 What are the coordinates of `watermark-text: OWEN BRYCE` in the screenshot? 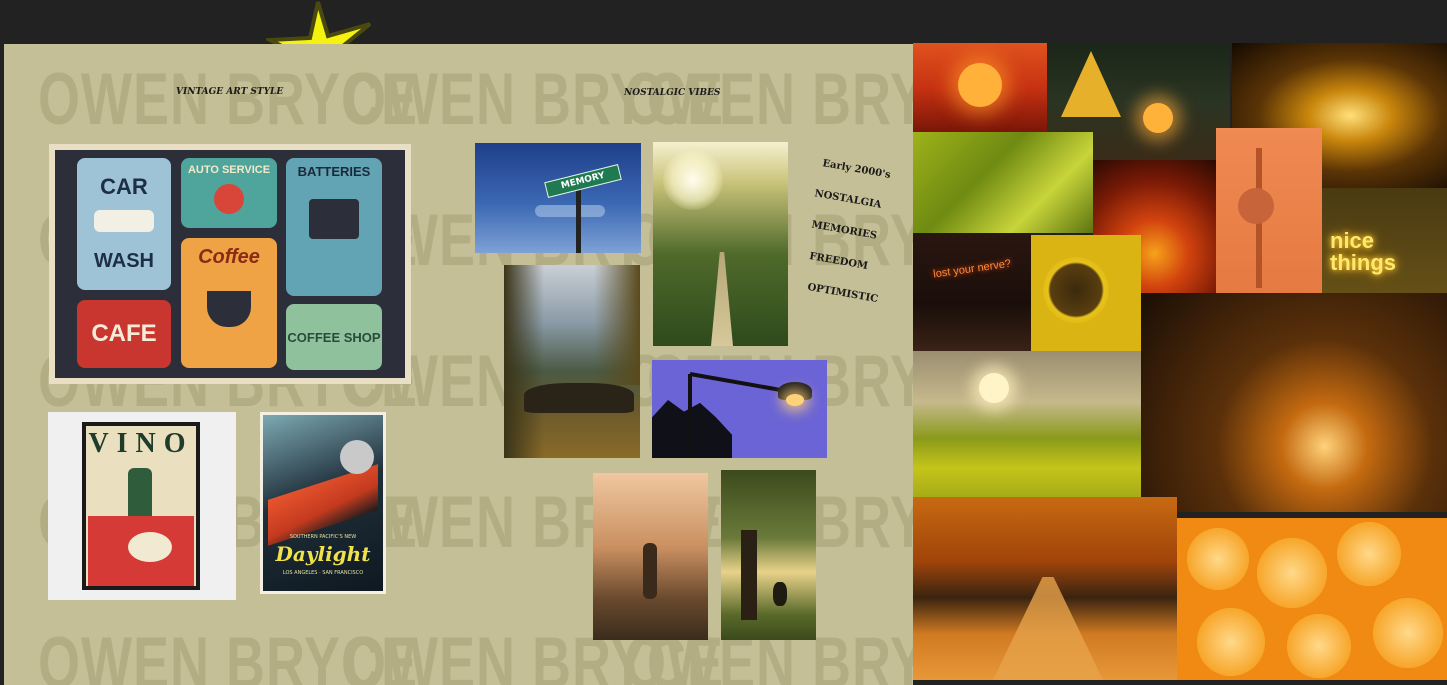 It's located at (768, 100).